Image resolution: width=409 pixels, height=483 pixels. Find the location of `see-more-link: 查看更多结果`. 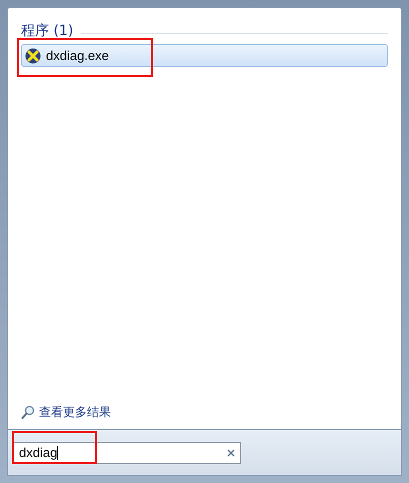

see-more-link: 查看更多结果 is located at coordinates (75, 412).